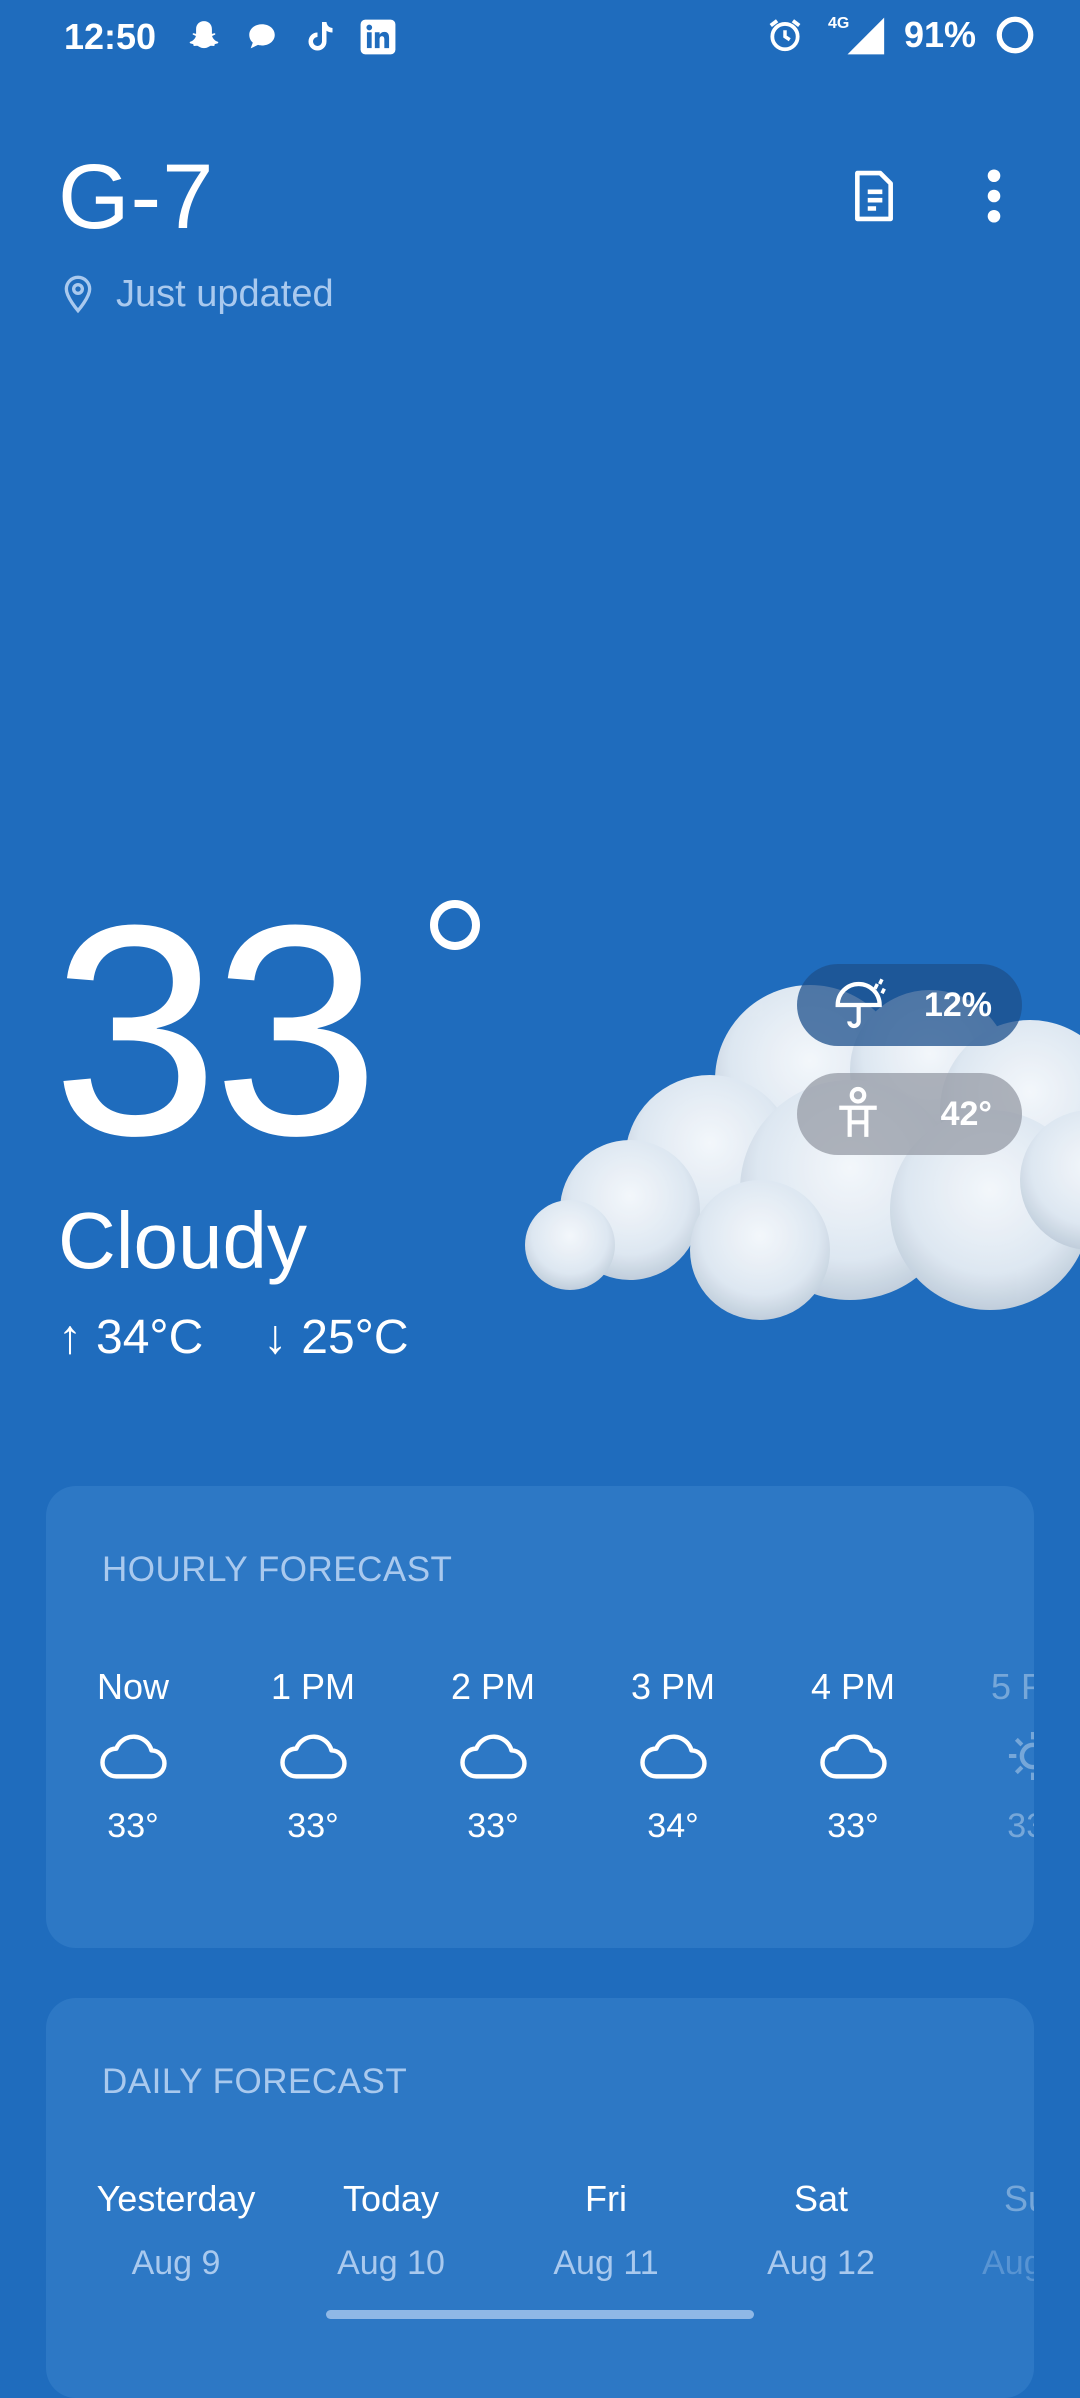 This screenshot has width=1080, height=2398. I want to click on low-temp: ↓ 25°C, so click(335, 1337).